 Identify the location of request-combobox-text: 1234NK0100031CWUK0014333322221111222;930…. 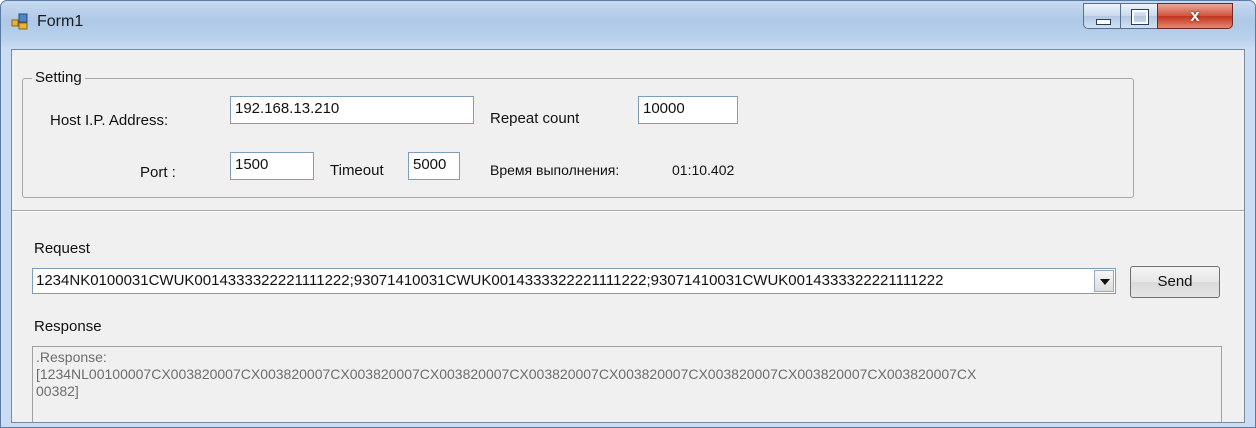
(565, 281).